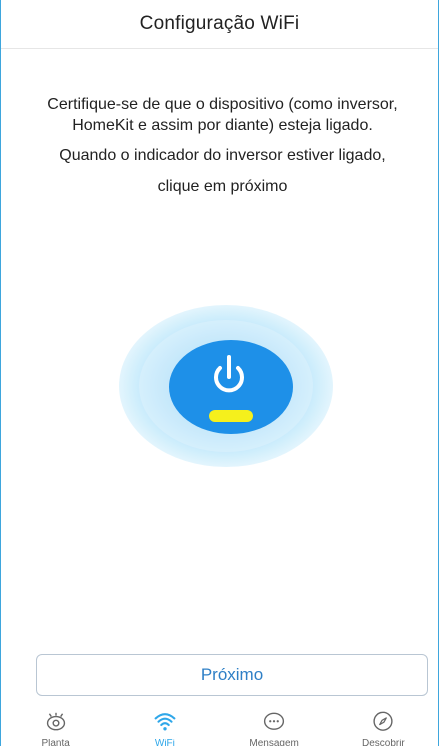 Image resolution: width=441 pixels, height=746 pixels. I want to click on device-graphic, so click(226, 386).